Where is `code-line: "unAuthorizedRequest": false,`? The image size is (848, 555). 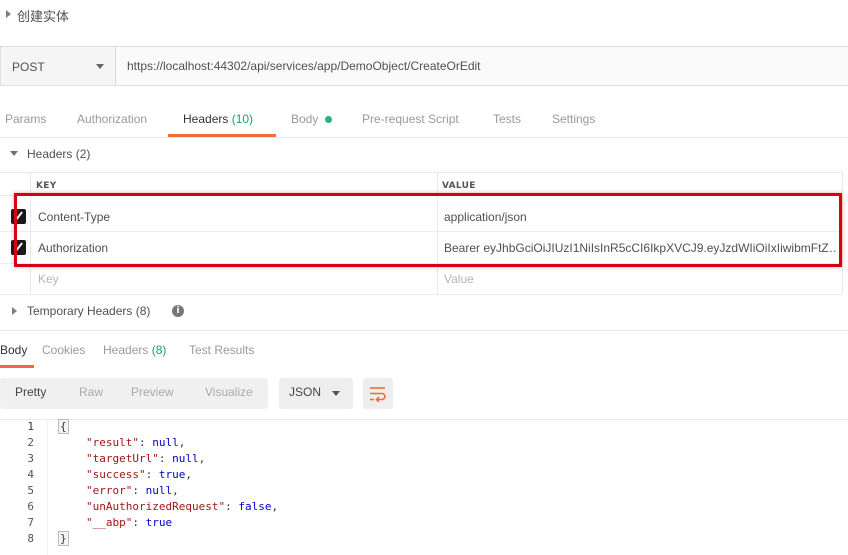
code-line: "unAuthorizedRequest": false, is located at coordinates (182, 506).